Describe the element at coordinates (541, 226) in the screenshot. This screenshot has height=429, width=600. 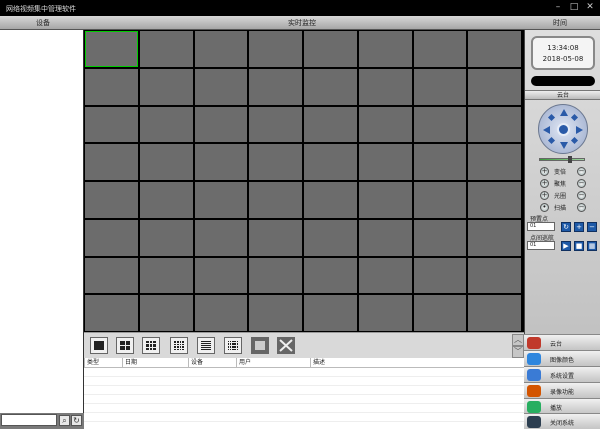
I see `preset-select: 01` at that location.